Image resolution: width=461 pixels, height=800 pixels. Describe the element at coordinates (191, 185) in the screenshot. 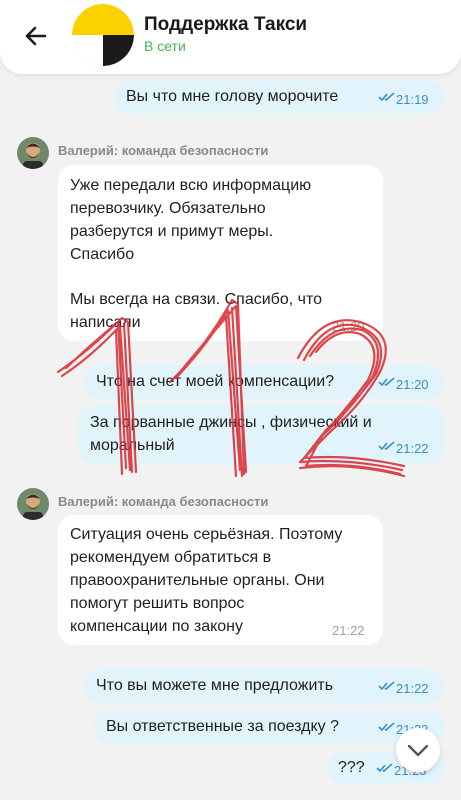

I see `message-line: Уже передали всю информацию` at that location.